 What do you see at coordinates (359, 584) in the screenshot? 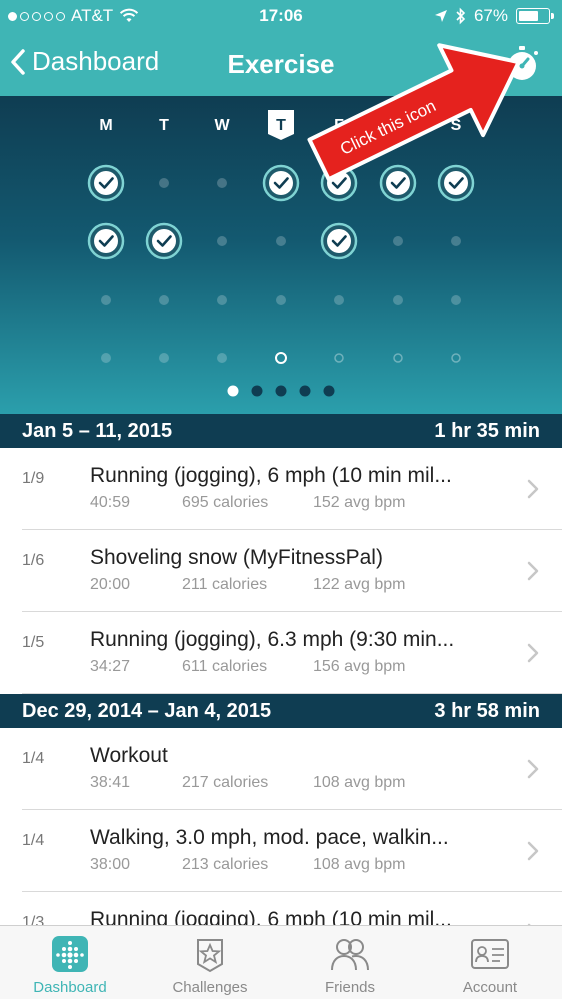
I see `exercise-bpm: 122 avg bpm` at bounding box center [359, 584].